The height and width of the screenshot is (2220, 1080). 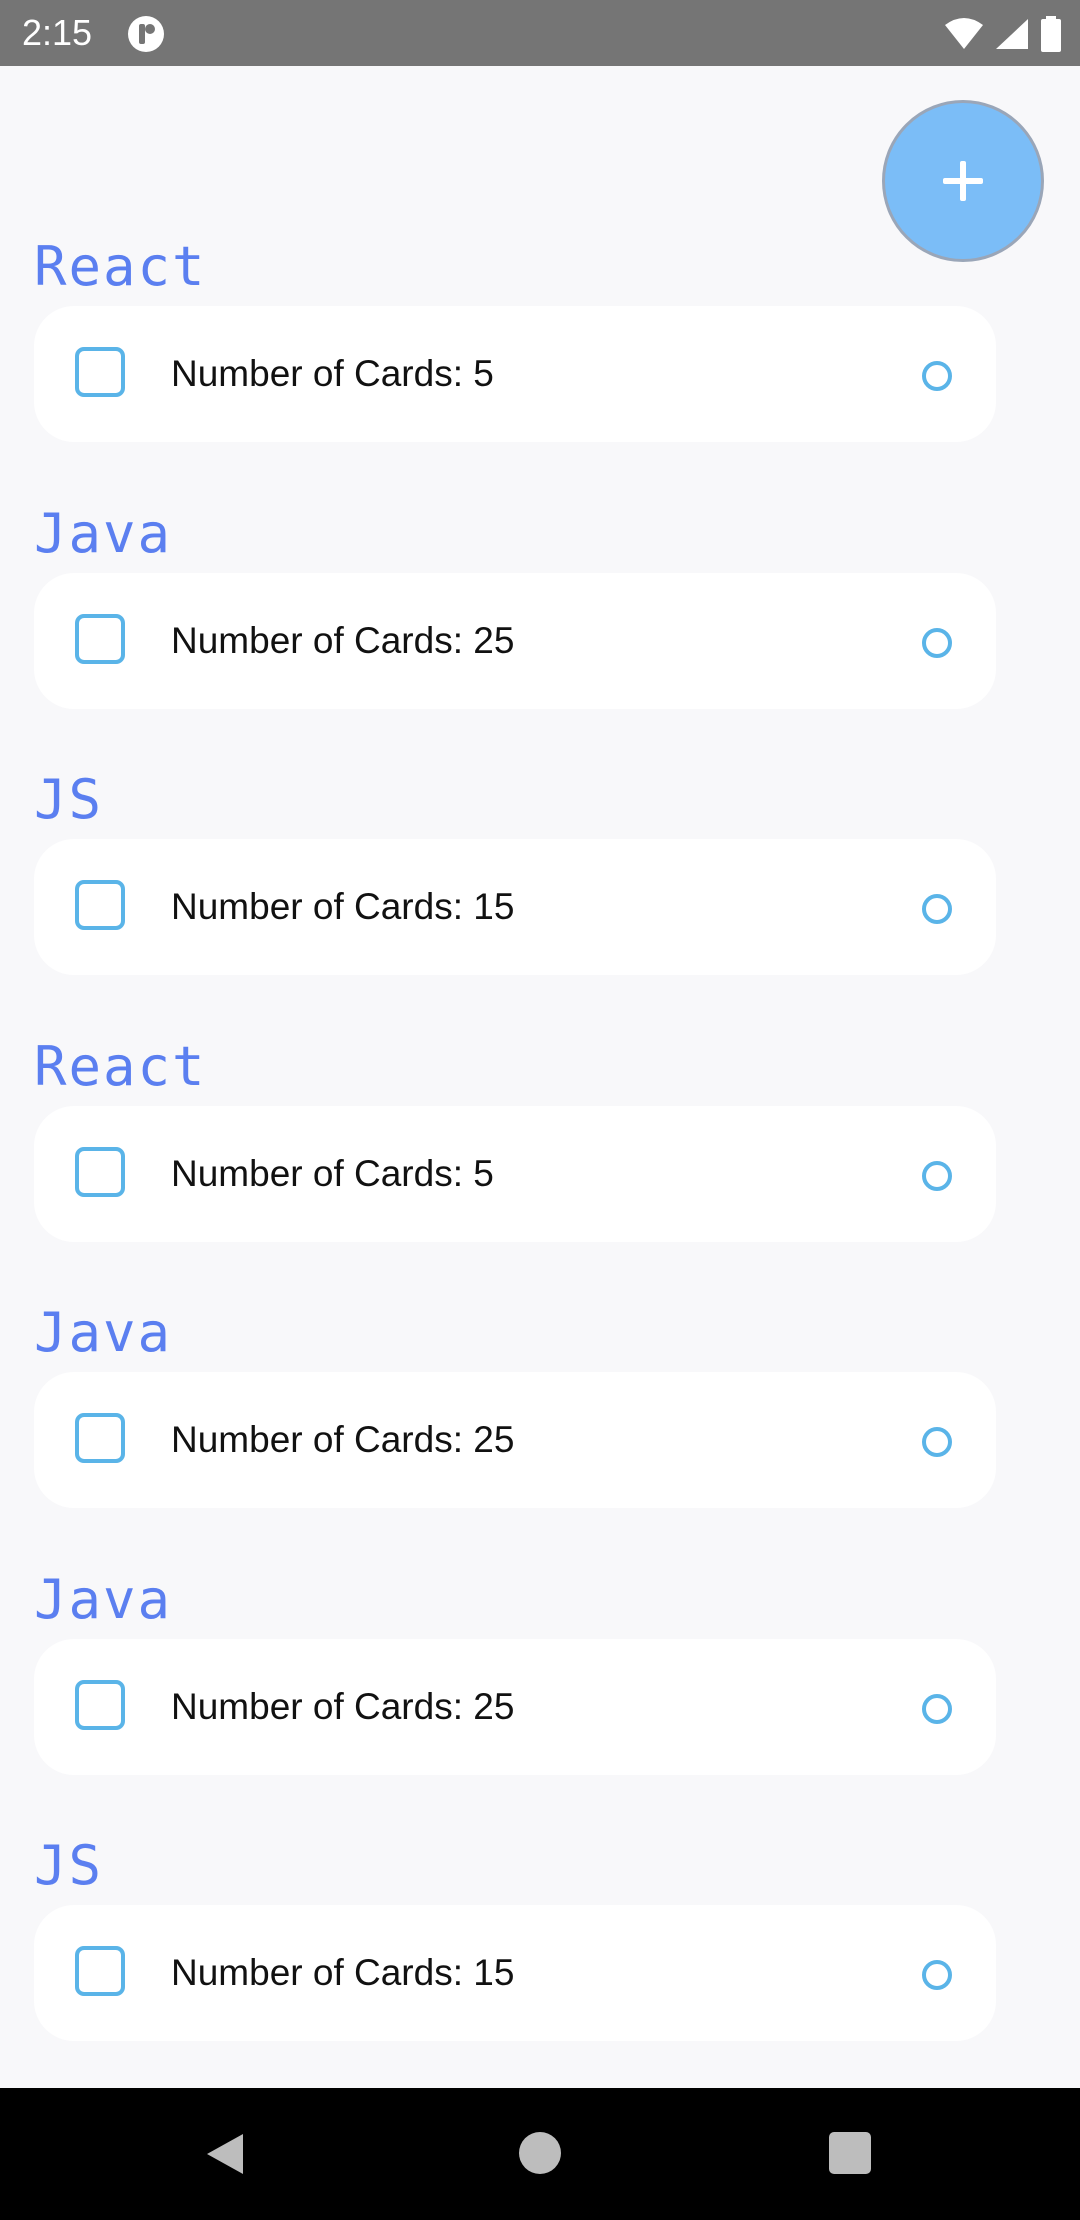 I want to click on add-deck-button, so click(x=963, y=181).